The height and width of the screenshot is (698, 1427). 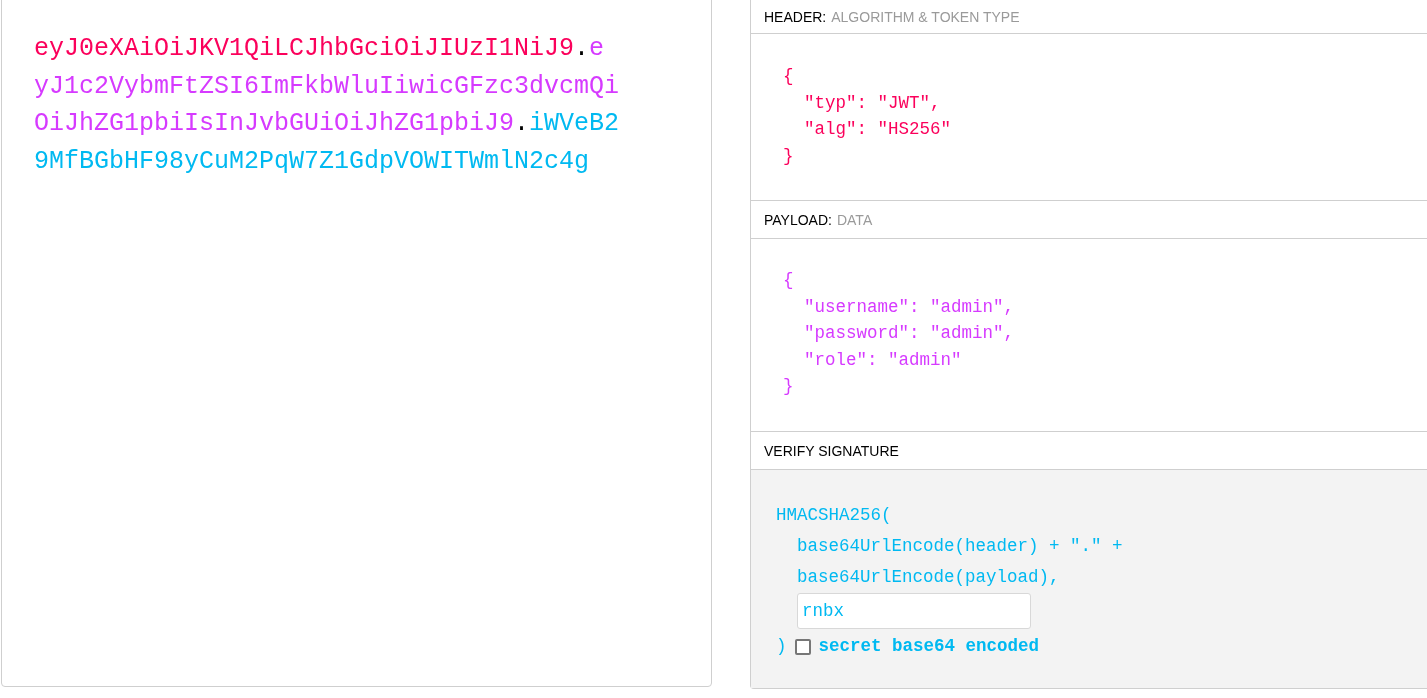 I want to click on code-line: HMACSHA256(, so click(x=834, y=515).